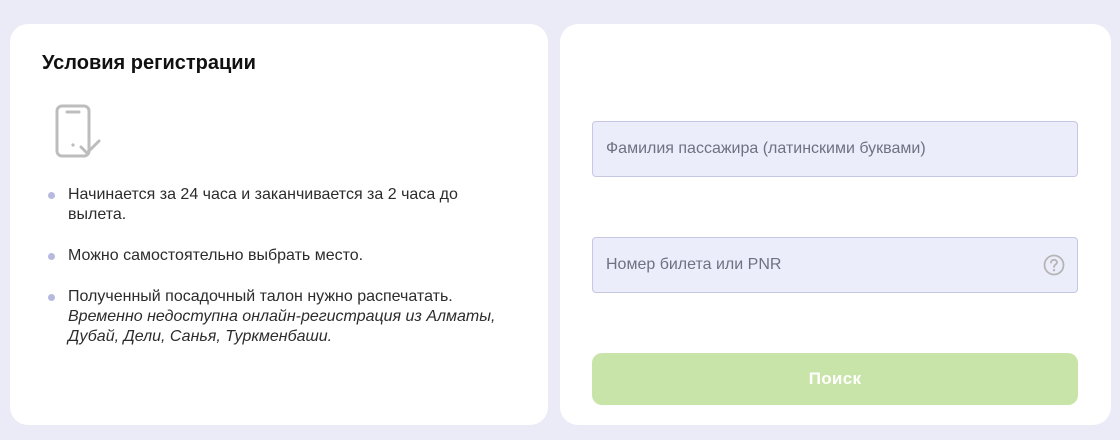 Image resolution: width=1120 pixels, height=440 pixels. What do you see at coordinates (78, 131) in the screenshot?
I see `phone-check-icon` at bounding box center [78, 131].